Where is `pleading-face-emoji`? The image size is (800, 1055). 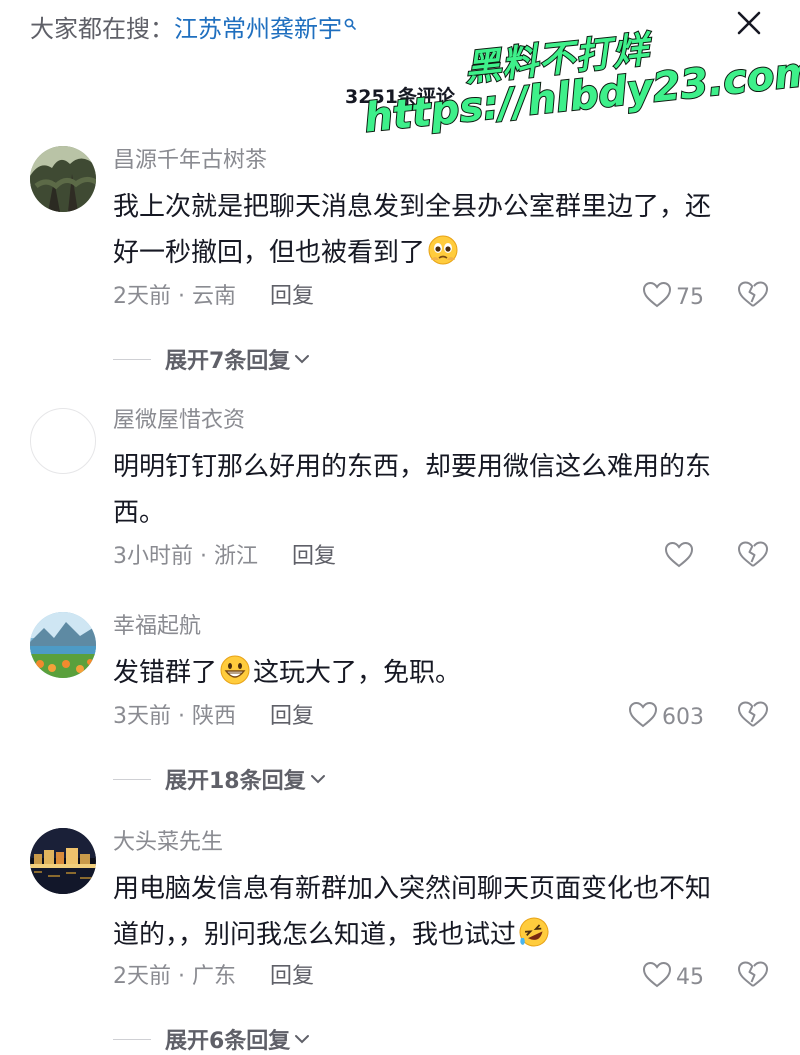
pleading-face-emoji is located at coordinates (443, 250).